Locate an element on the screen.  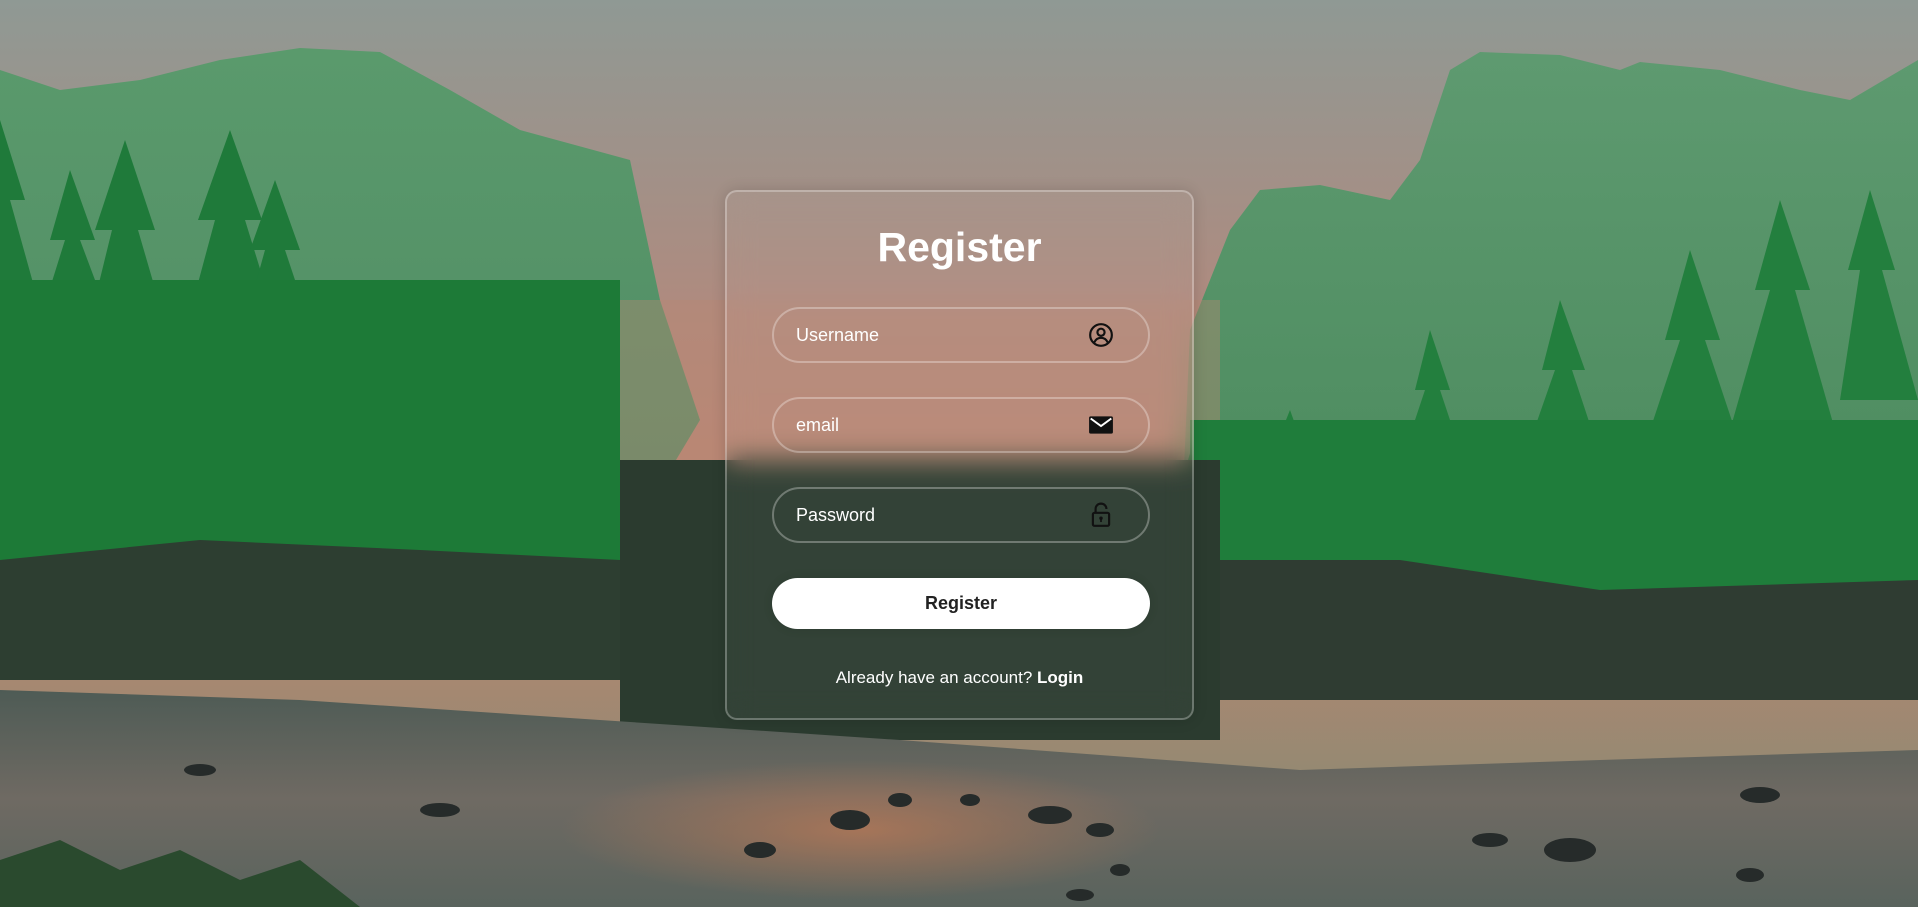
register-button: Register is located at coordinates (961, 603).